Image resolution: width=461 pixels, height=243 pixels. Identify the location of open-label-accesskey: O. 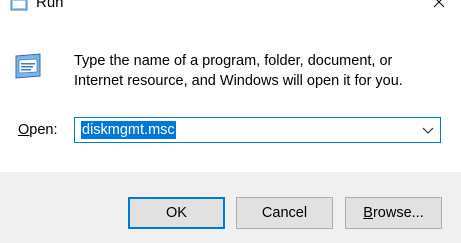
(24, 130).